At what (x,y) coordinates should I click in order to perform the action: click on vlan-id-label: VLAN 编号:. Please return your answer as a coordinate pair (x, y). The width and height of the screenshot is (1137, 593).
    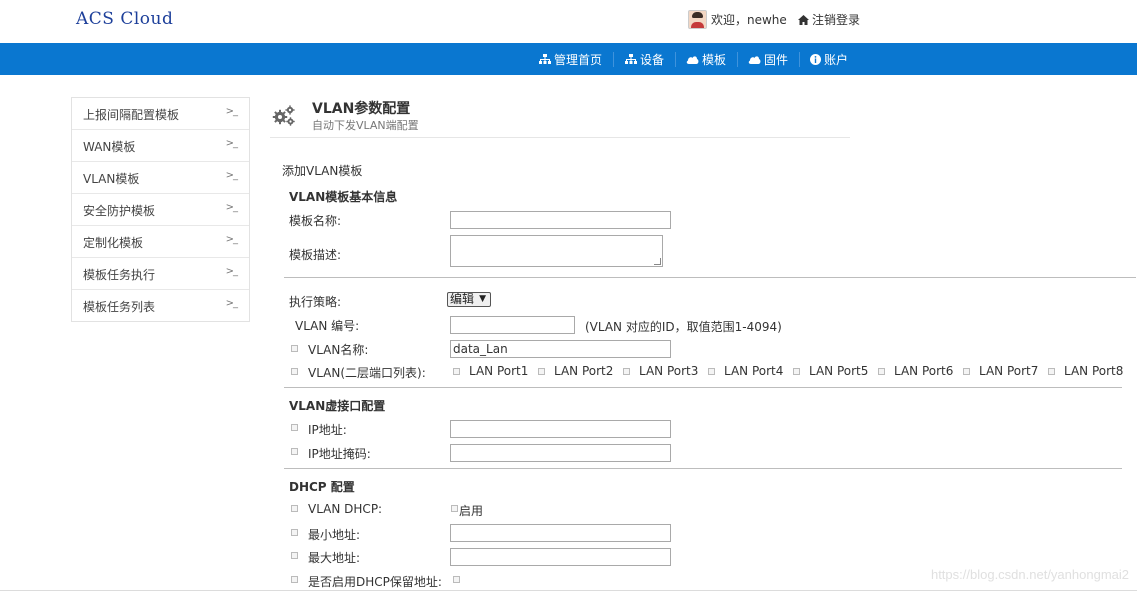
    Looking at the image, I should click on (327, 326).